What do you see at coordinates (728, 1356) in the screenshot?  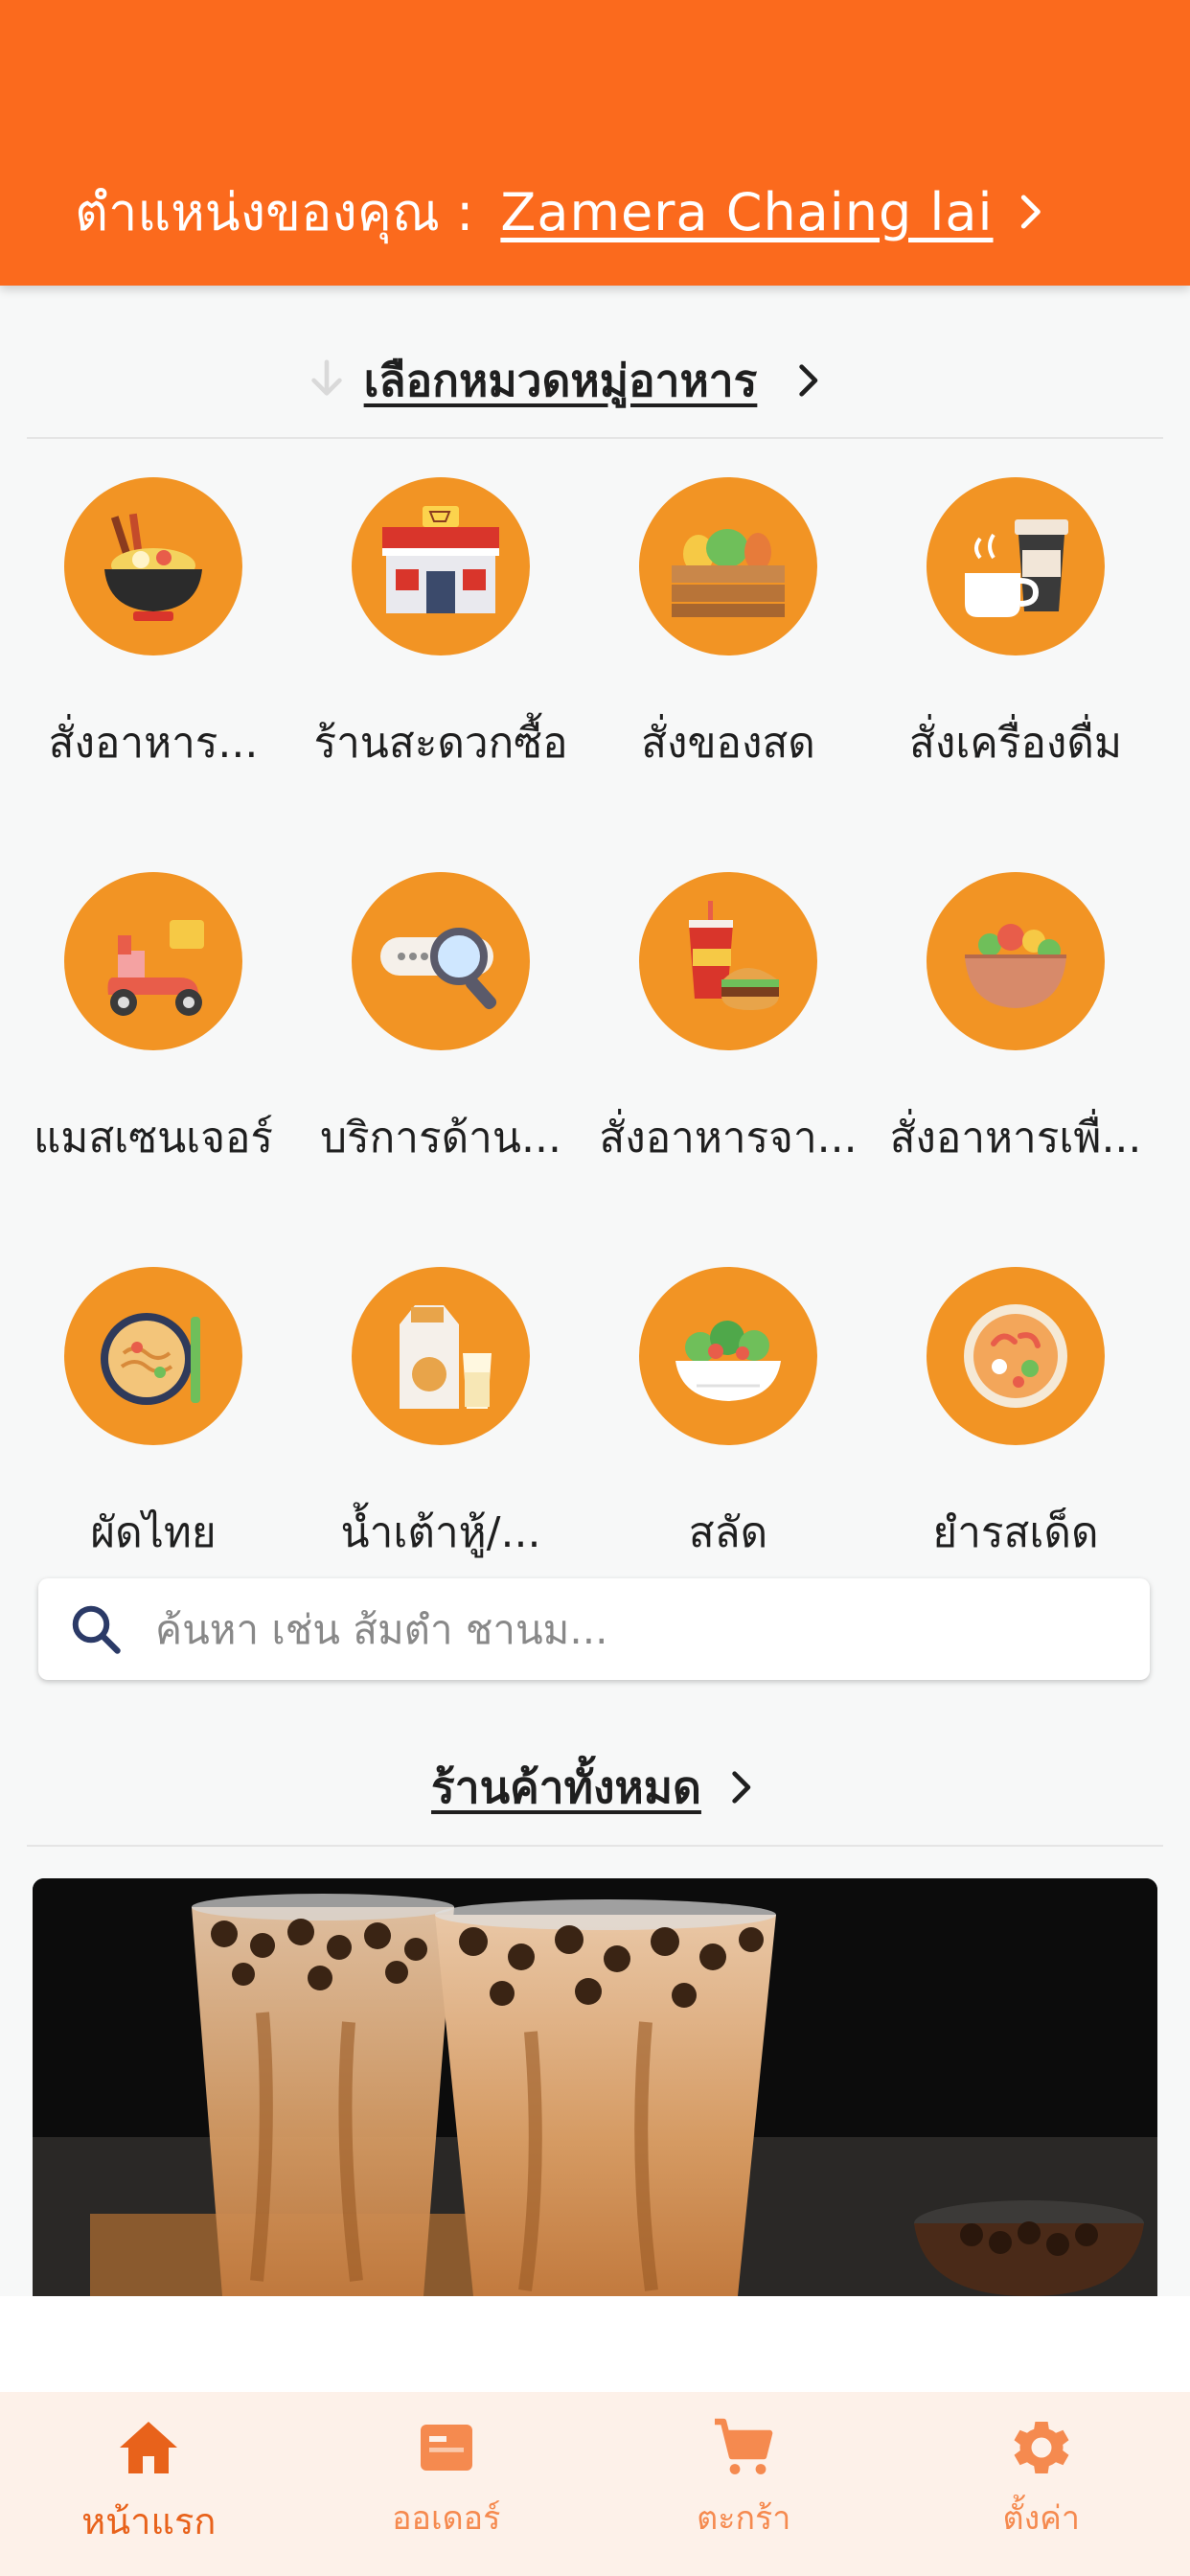 I see `salad-bowl-icon` at bounding box center [728, 1356].